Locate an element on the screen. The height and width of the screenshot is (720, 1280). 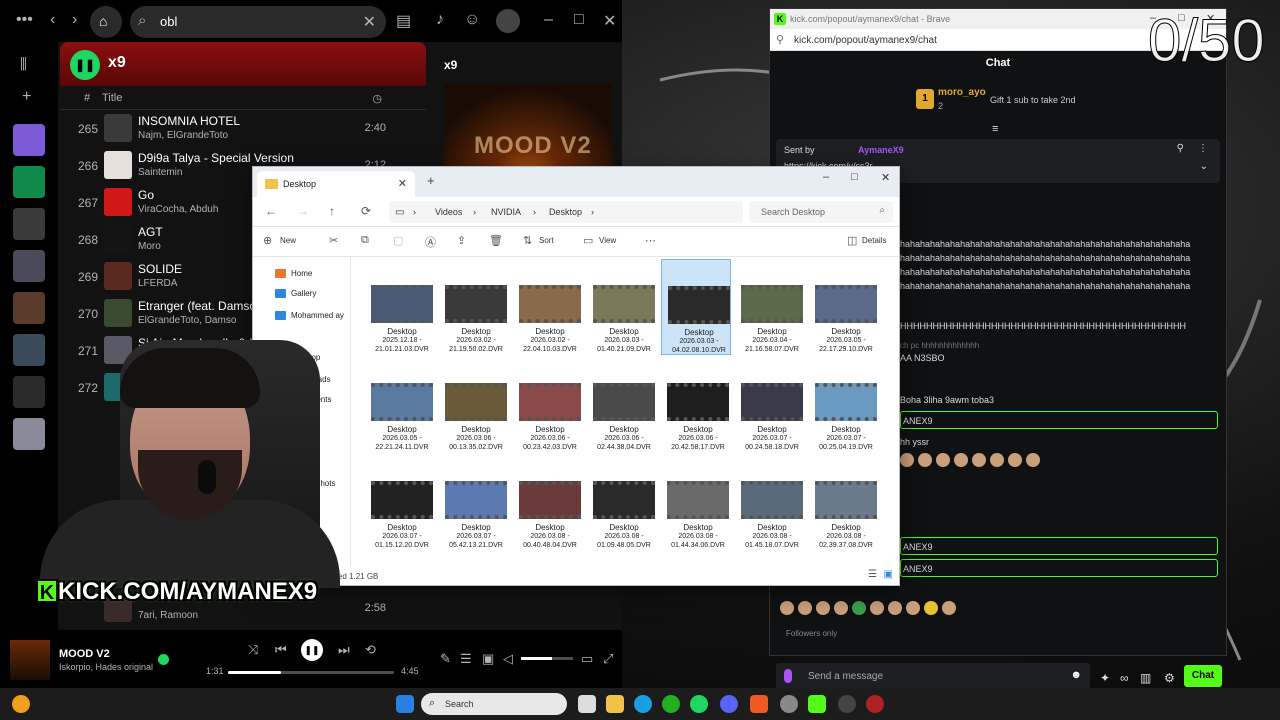
maximize-icon: □ is located at coordinates (579, 20).